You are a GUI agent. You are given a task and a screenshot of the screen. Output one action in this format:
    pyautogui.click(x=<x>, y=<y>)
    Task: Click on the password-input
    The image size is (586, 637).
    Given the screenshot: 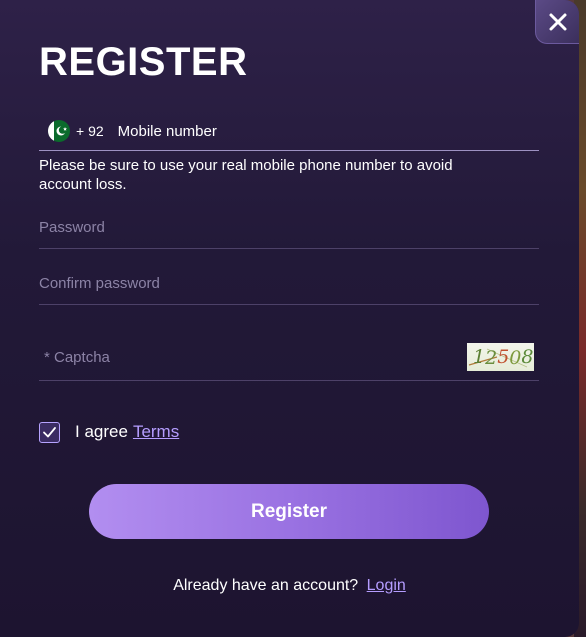 What is the action you would take?
    pyautogui.click(x=289, y=227)
    